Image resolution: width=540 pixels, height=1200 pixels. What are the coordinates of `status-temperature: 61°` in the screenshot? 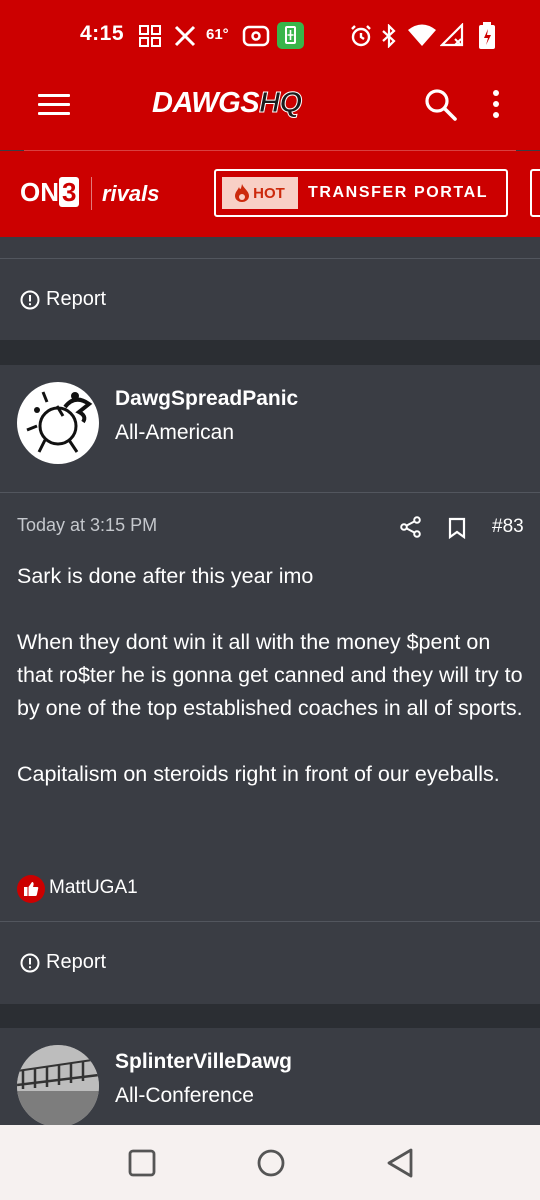 It's located at (217, 34).